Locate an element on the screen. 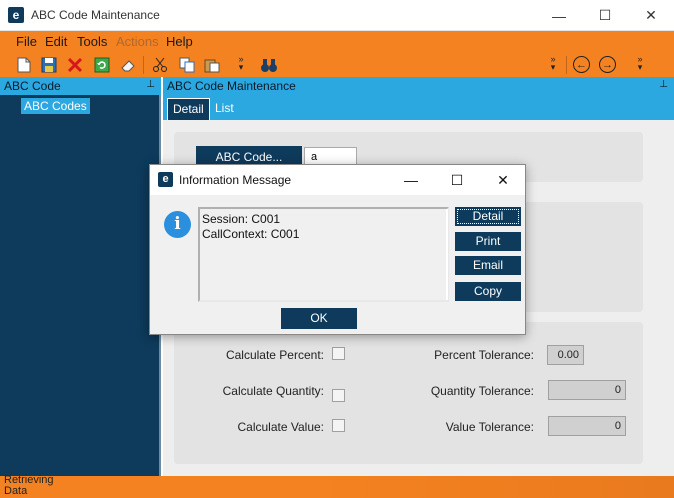 The height and width of the screenshot is (498, 674). copy-button: Copy is located at coordinates (488, 291).